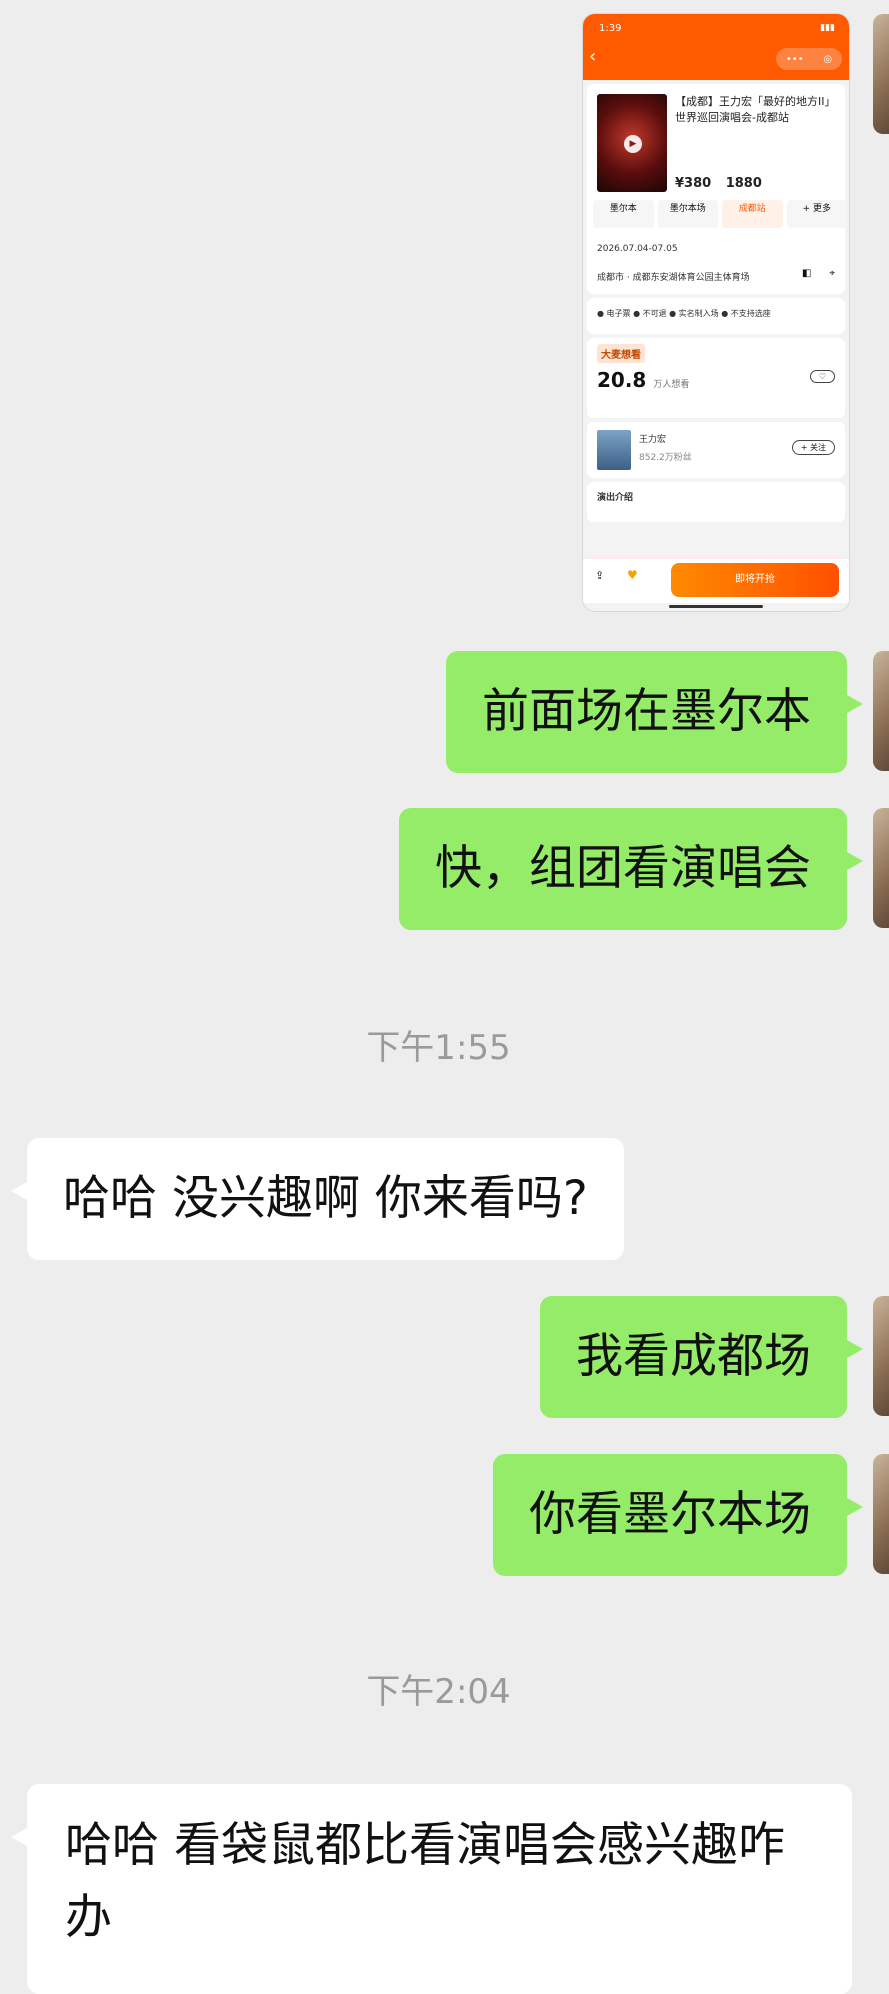 The width and height of the screenshot is (889, 1994). Describe the element at coordinates (615, 498) in the screenshot. I see `intro-label: 演出介绍` at that location.